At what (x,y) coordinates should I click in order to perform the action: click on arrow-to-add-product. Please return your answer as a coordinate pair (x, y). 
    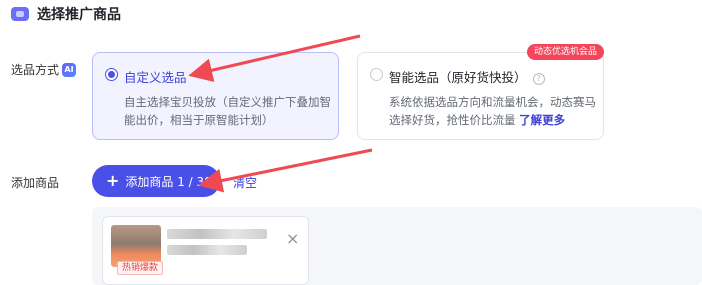
    Looking at the image, I should click on (285, 170).